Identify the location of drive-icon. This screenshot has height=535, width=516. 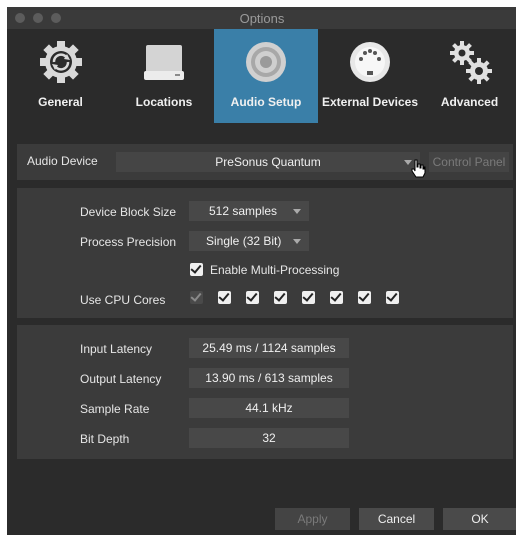
(164, 62).